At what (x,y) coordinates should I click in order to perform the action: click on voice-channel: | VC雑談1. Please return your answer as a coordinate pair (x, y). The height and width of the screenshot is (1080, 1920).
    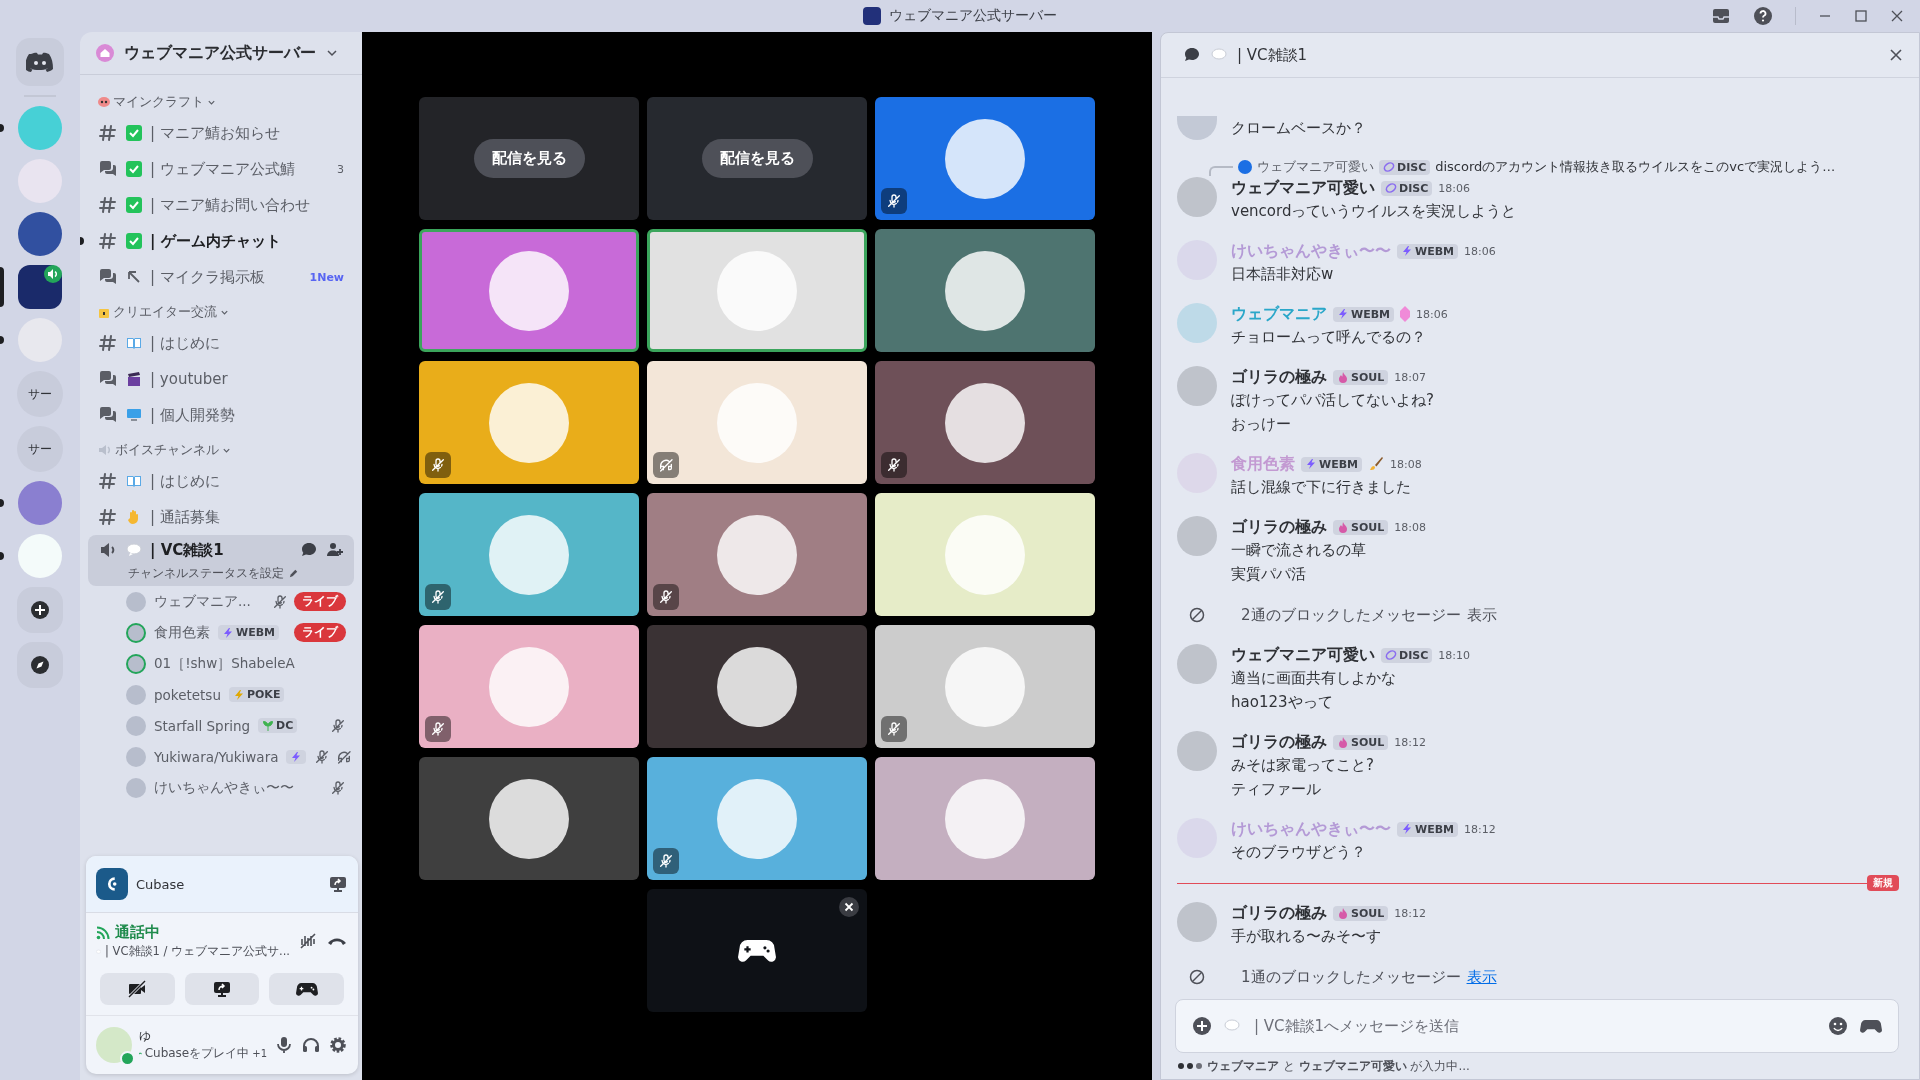
    Looking at the image, I should click on (221, 550).